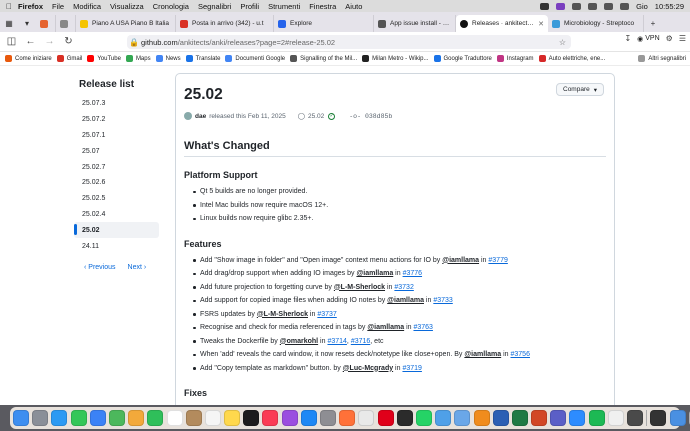 Image resolution: width=690 pixels, height=431 pixels. Describe the element at coordinates (347, 418) in the screenshot. I see `firefox-icon` at that location.